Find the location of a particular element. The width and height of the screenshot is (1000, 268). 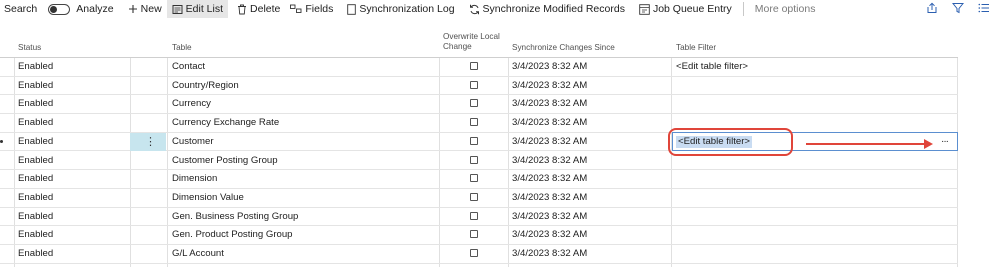

fields-icon is located at coordinates (296, 9).